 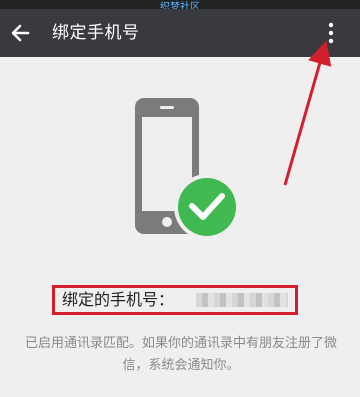 I want to click on arrow-left-icon, so click(x=20, y=33).